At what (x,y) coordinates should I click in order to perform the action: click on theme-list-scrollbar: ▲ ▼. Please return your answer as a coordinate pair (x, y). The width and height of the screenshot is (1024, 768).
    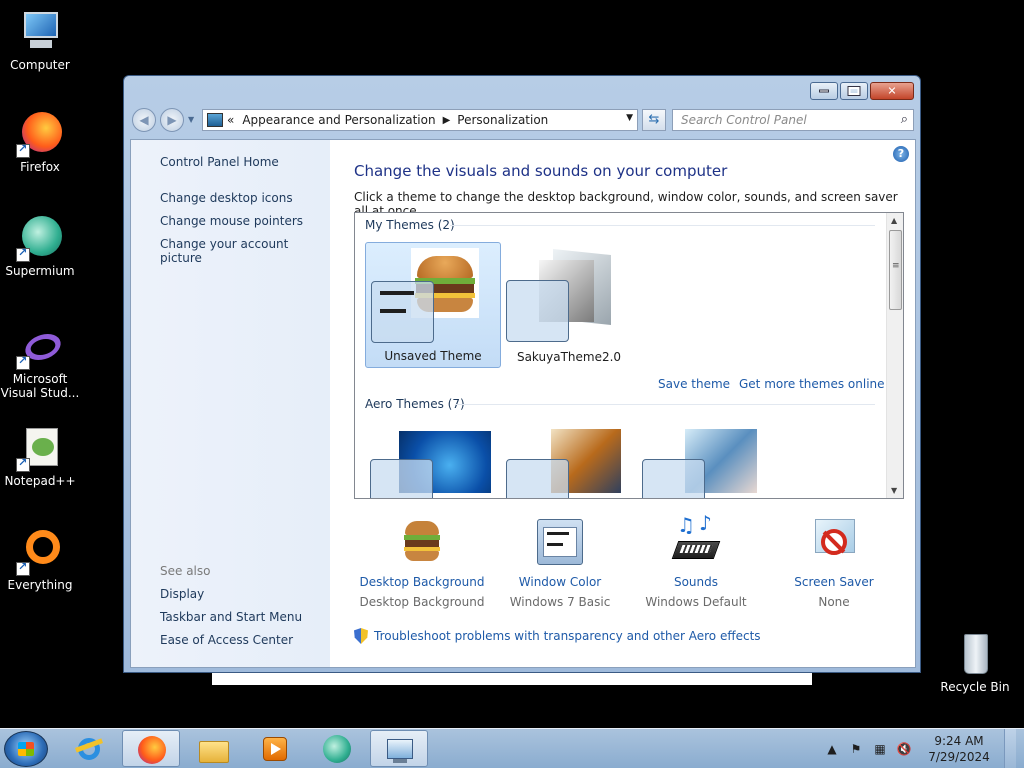
    Looking at the image, I should click on (894, 355).